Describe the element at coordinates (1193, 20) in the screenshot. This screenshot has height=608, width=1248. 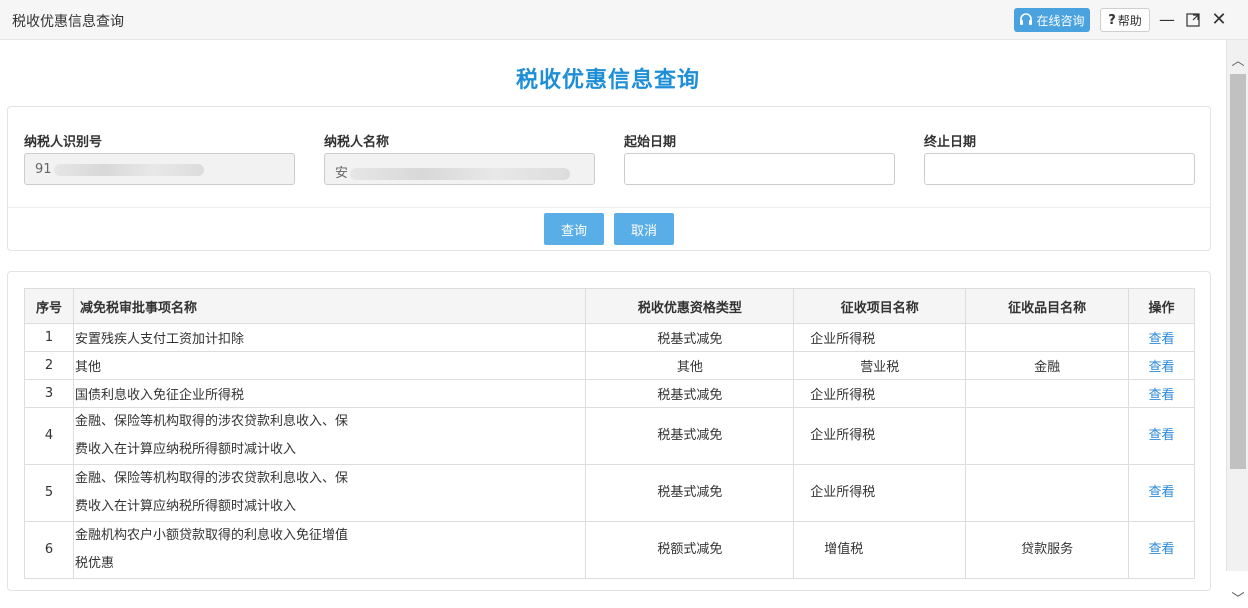
I see `maximize-icon` at that location.